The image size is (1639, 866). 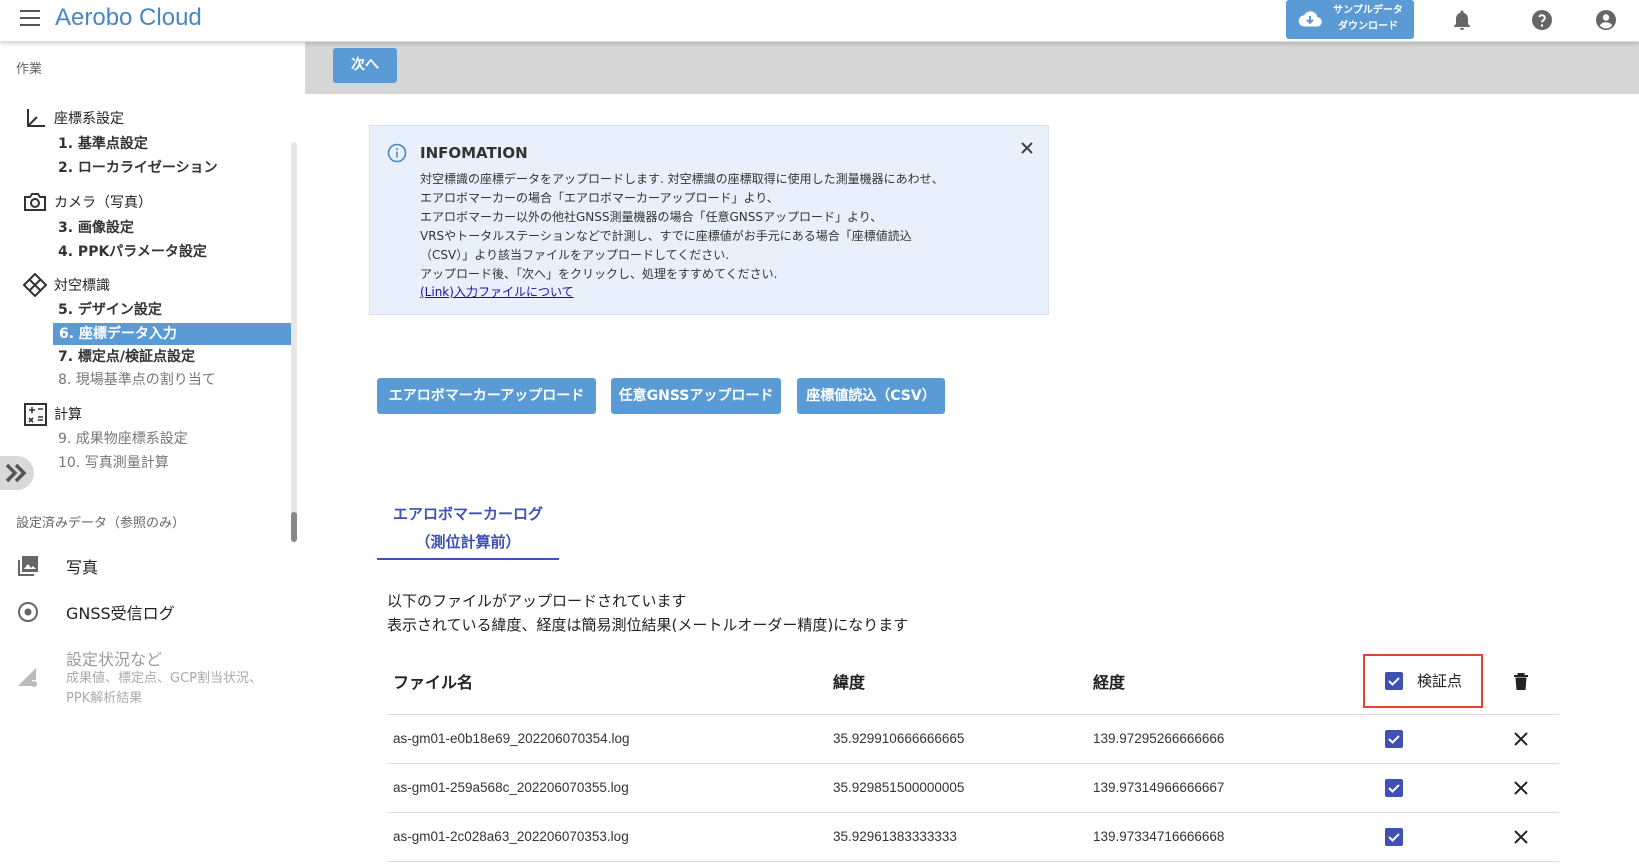 What do you see at coordinates (128, 17) in the screenshot?
I see `app-title: Aerobo Cloud` at bounding box center [128, 17].